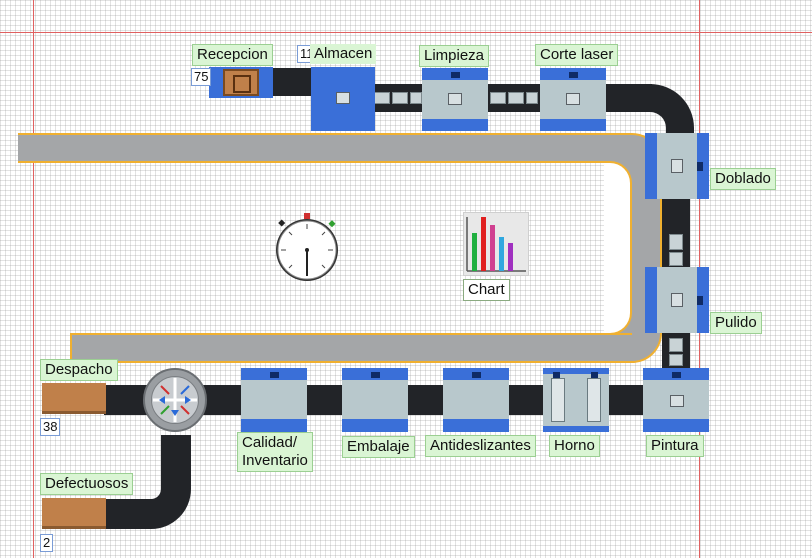 The image size is (812, 558). Describe the element at coordinates (618, 248) in the screenshot. I see `agv-path-inner` at that location.